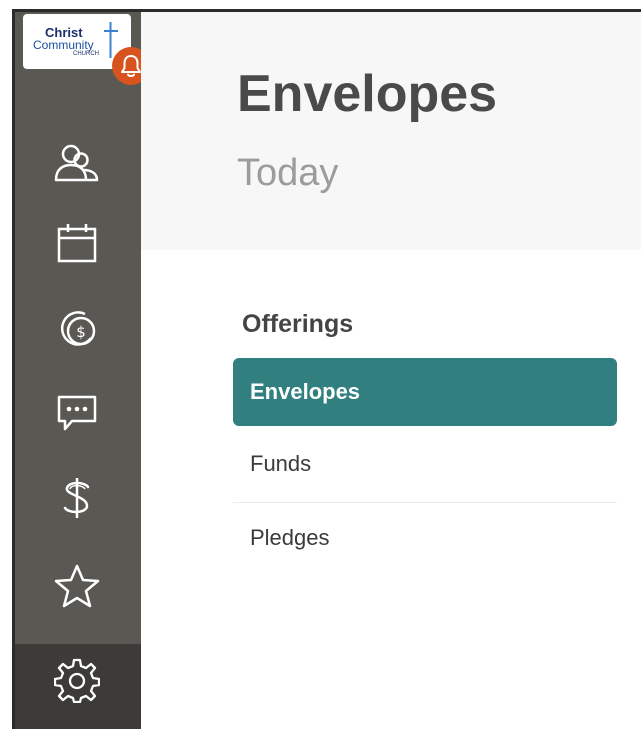 Image resolution: width=641 pixels, height=729 pixels. Describe the element at coordinates (298, 324) in the screenshot. I see `offerings-heading: Offerings` at that location.